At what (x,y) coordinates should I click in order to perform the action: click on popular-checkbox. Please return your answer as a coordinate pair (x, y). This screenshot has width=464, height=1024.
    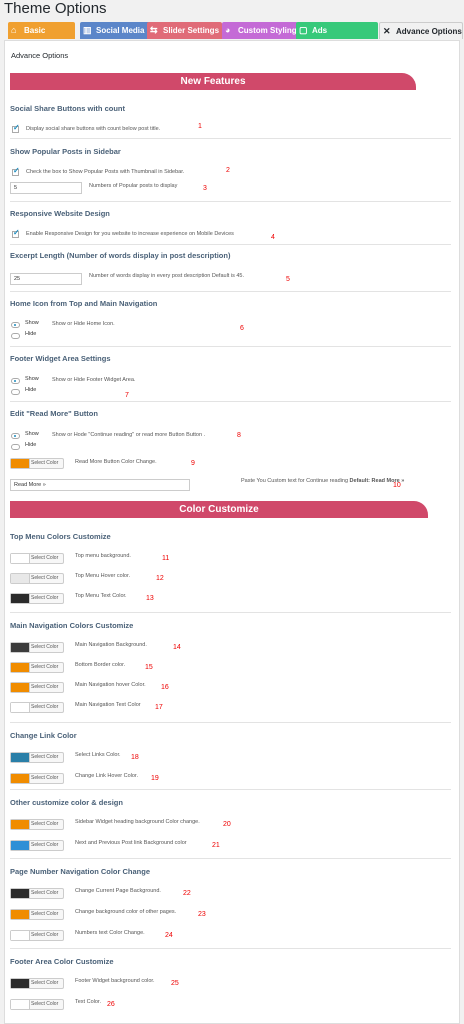
    Looking at the image, I should click on (16, 171).